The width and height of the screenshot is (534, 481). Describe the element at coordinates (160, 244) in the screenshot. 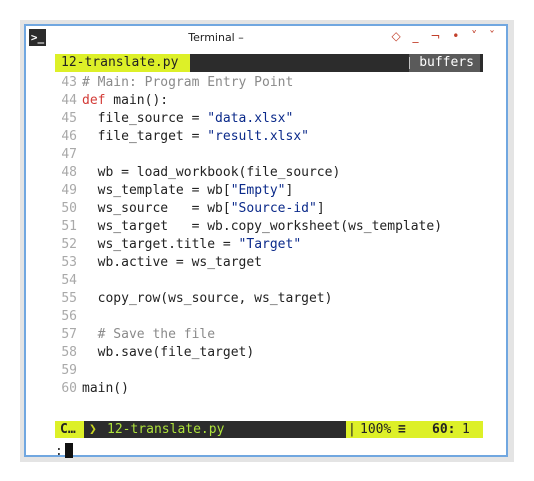

I see `code-text: ws_target.title =` at that location.